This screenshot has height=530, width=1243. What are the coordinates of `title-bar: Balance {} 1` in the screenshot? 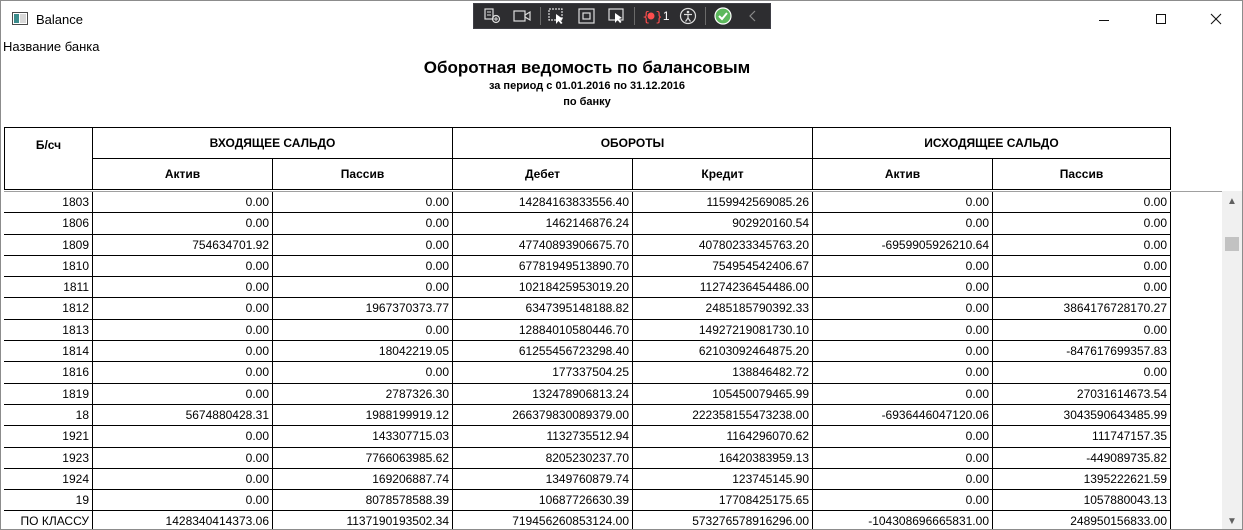 It's located at (621, 19).